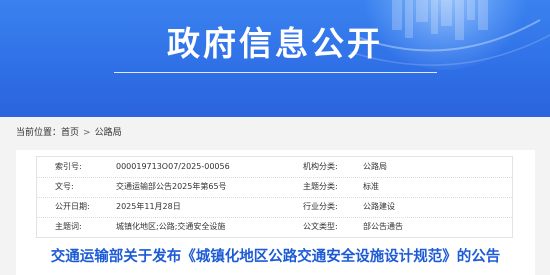 Image resolution: width=550 pixels, height=275 pixels. I want to click on topic-label: 主题分类:, so click(320, 186).